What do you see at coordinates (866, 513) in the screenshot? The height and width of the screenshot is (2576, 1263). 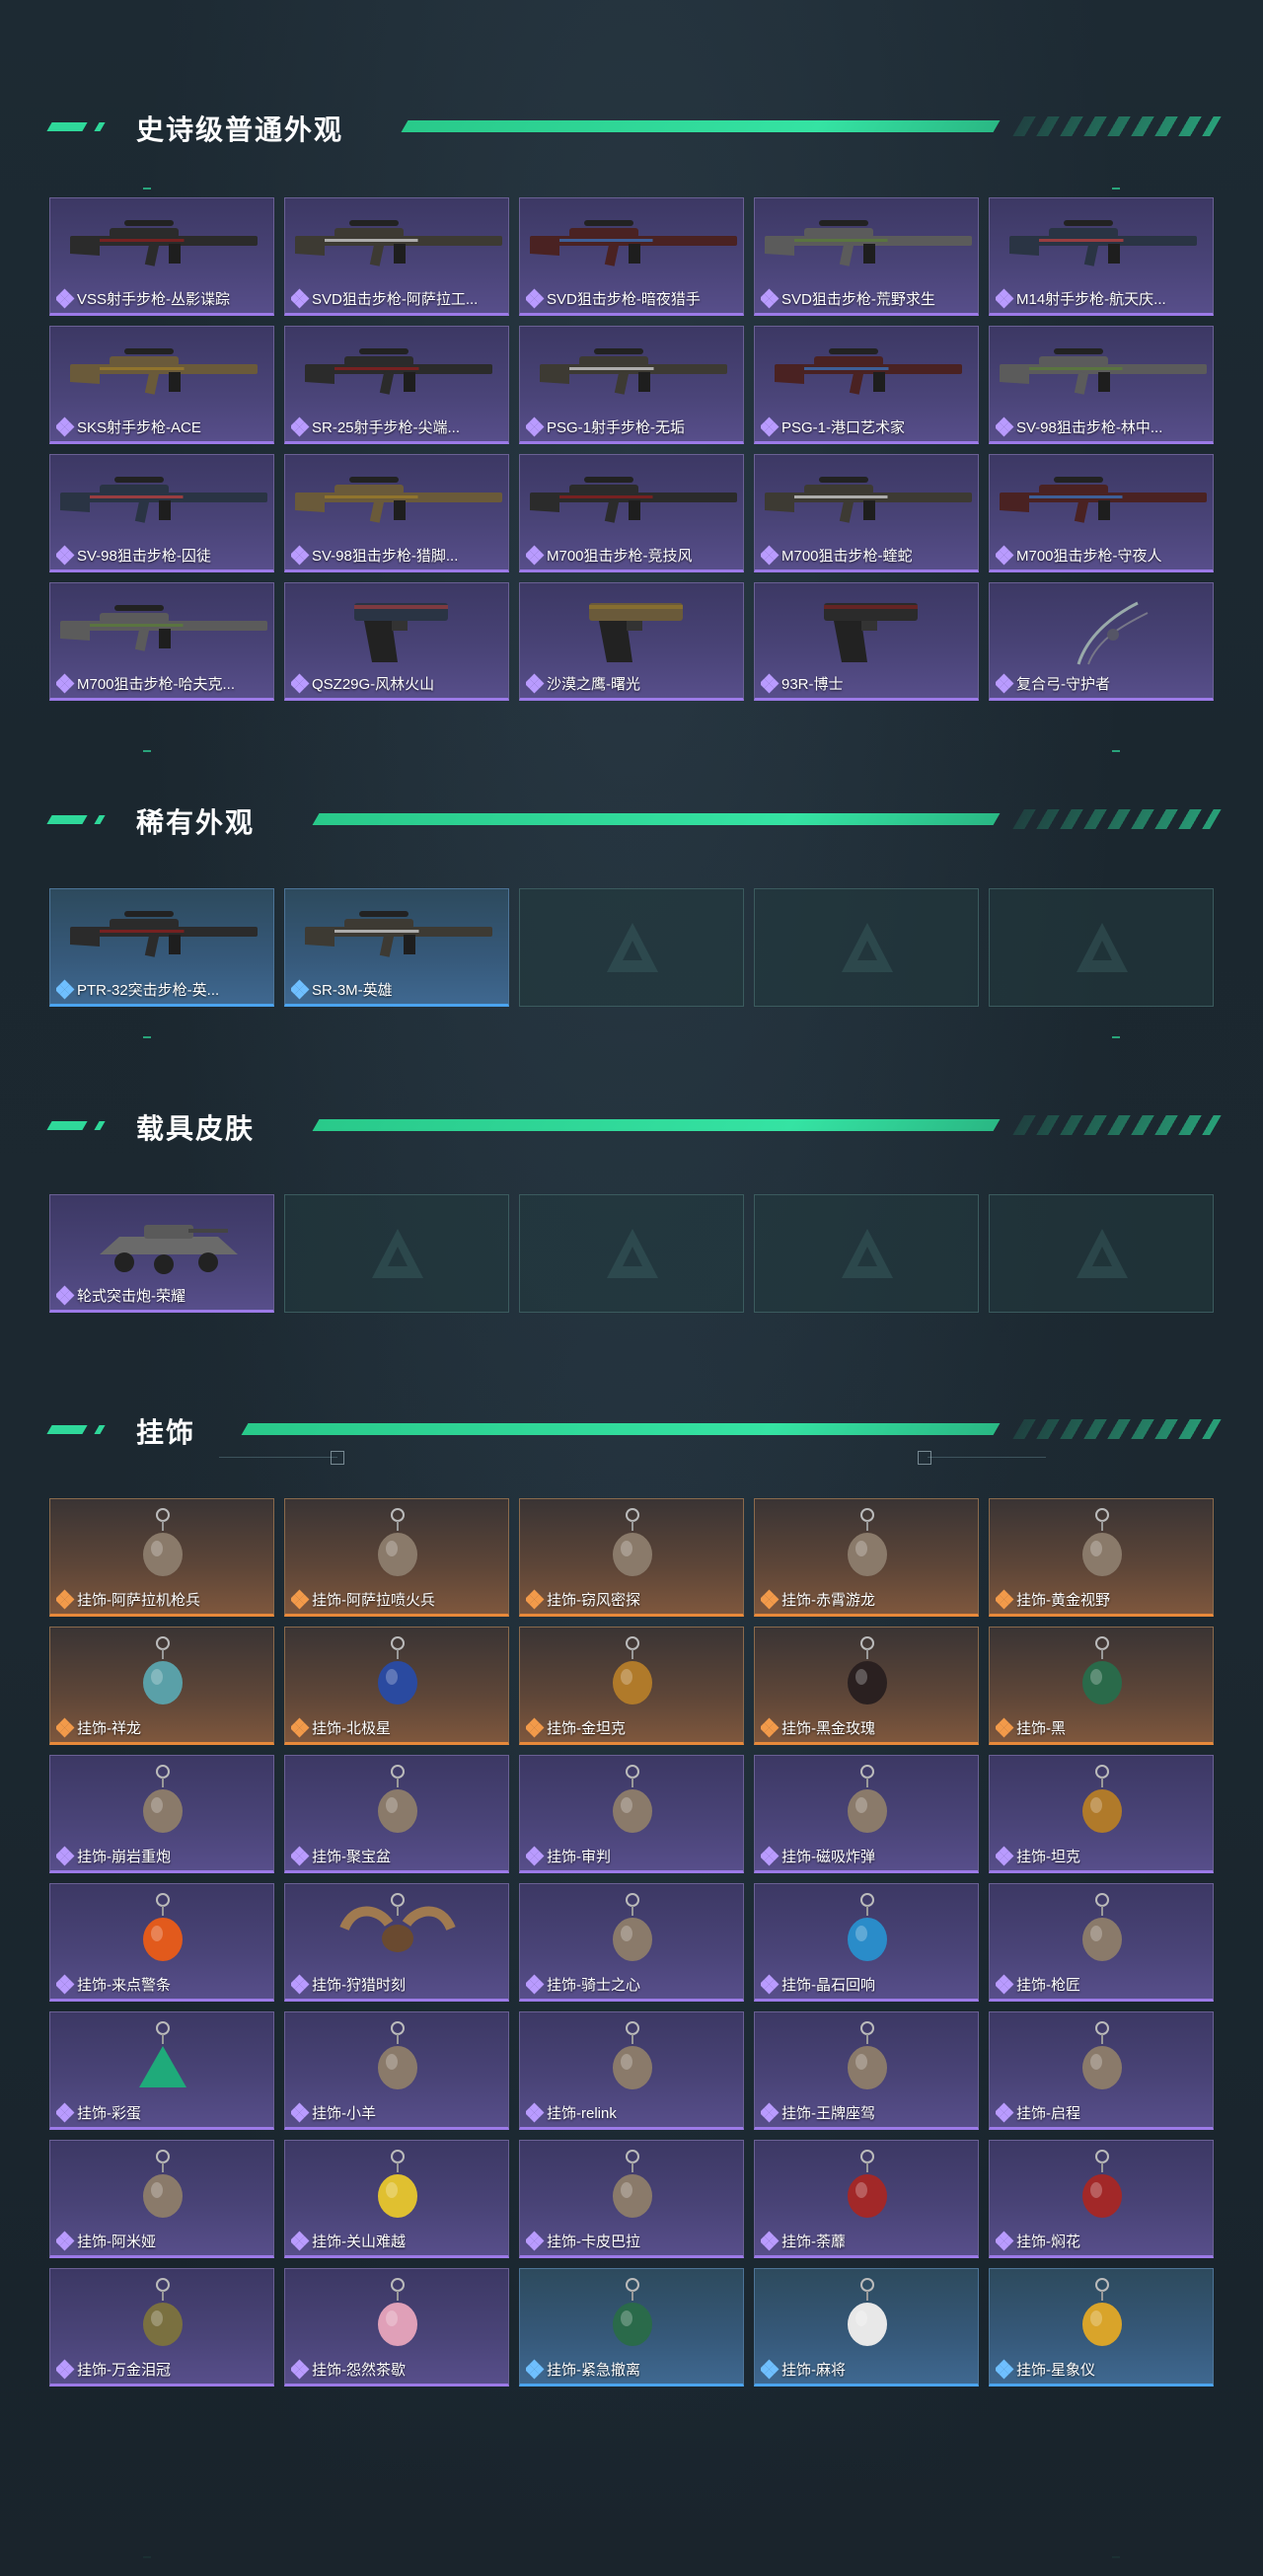 I see `item-card: M700狙击步枪-蝰蛇` at bounding box center [866, 513].